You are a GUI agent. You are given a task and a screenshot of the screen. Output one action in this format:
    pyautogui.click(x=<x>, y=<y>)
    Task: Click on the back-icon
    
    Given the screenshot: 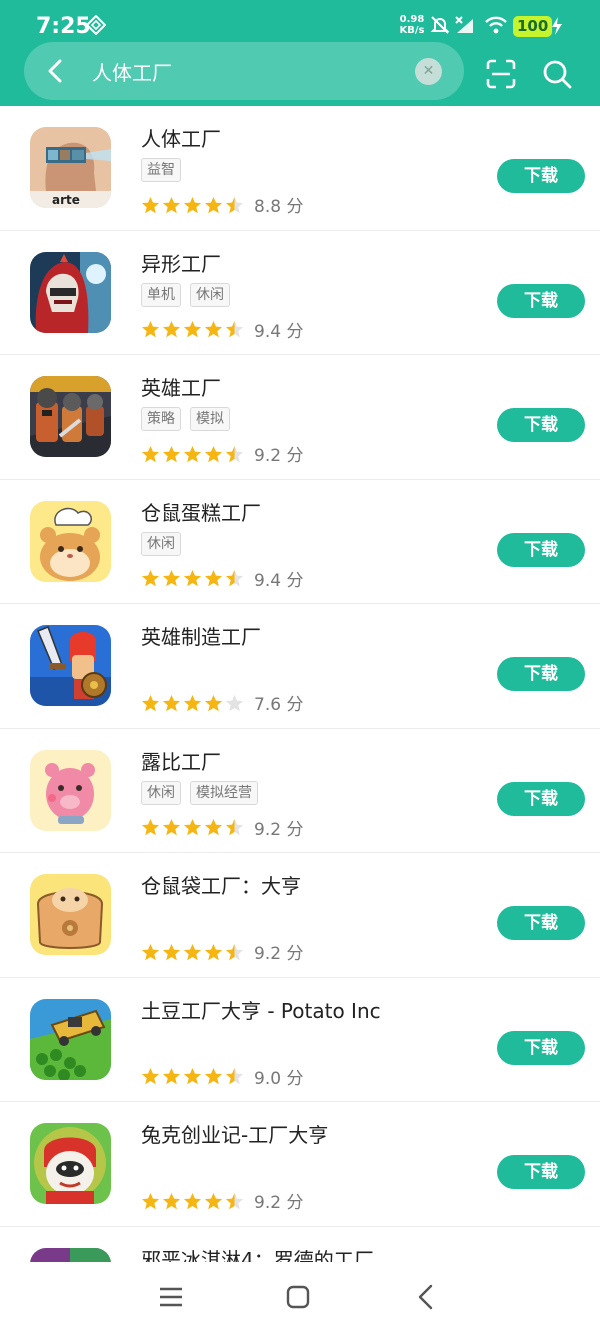 What is the action you would take?
    pyautogui.click(x=426, y=1297)
    